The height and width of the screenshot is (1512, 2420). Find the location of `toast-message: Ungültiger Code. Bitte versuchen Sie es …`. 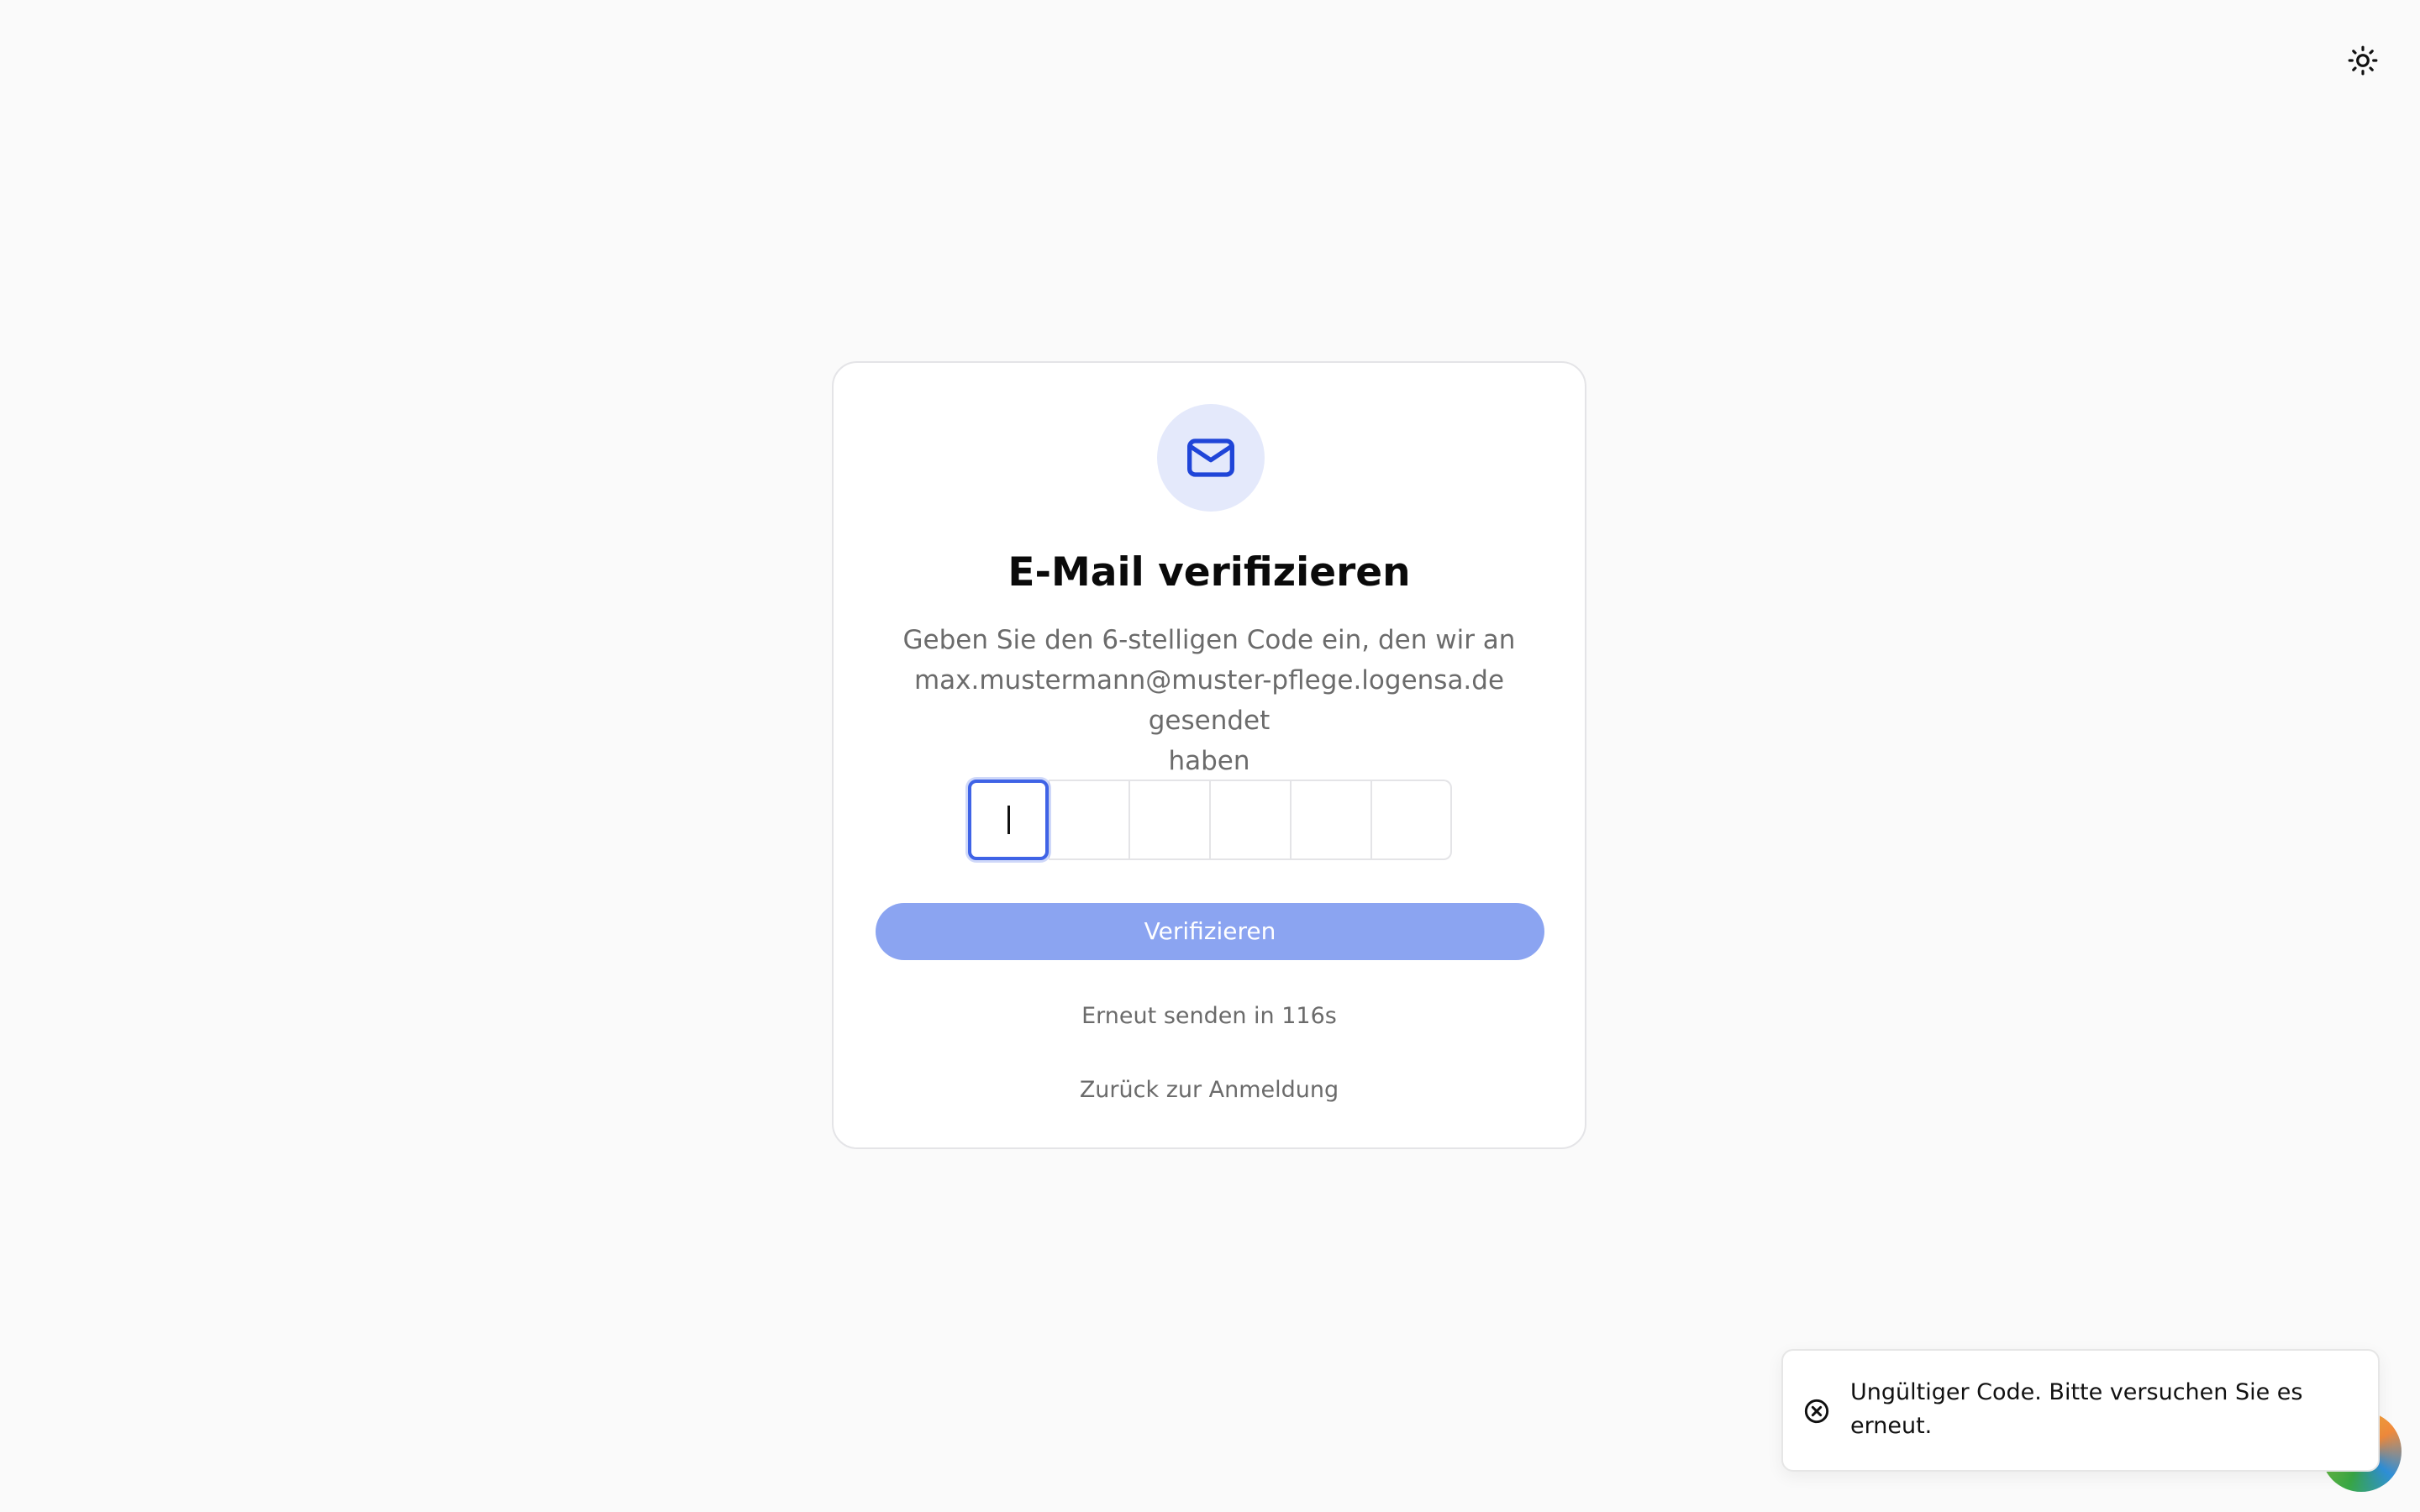

toast-message: Ungültiger Code. Bitte versuchen Sie es … is located at coordinates (2076, 1409).